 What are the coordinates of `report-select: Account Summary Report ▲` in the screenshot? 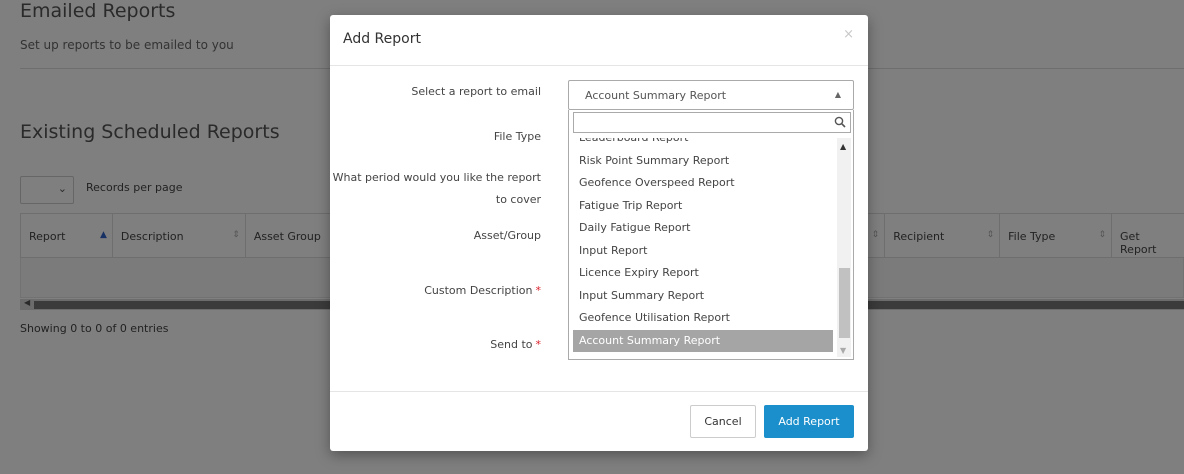 It's located at (711, 95).